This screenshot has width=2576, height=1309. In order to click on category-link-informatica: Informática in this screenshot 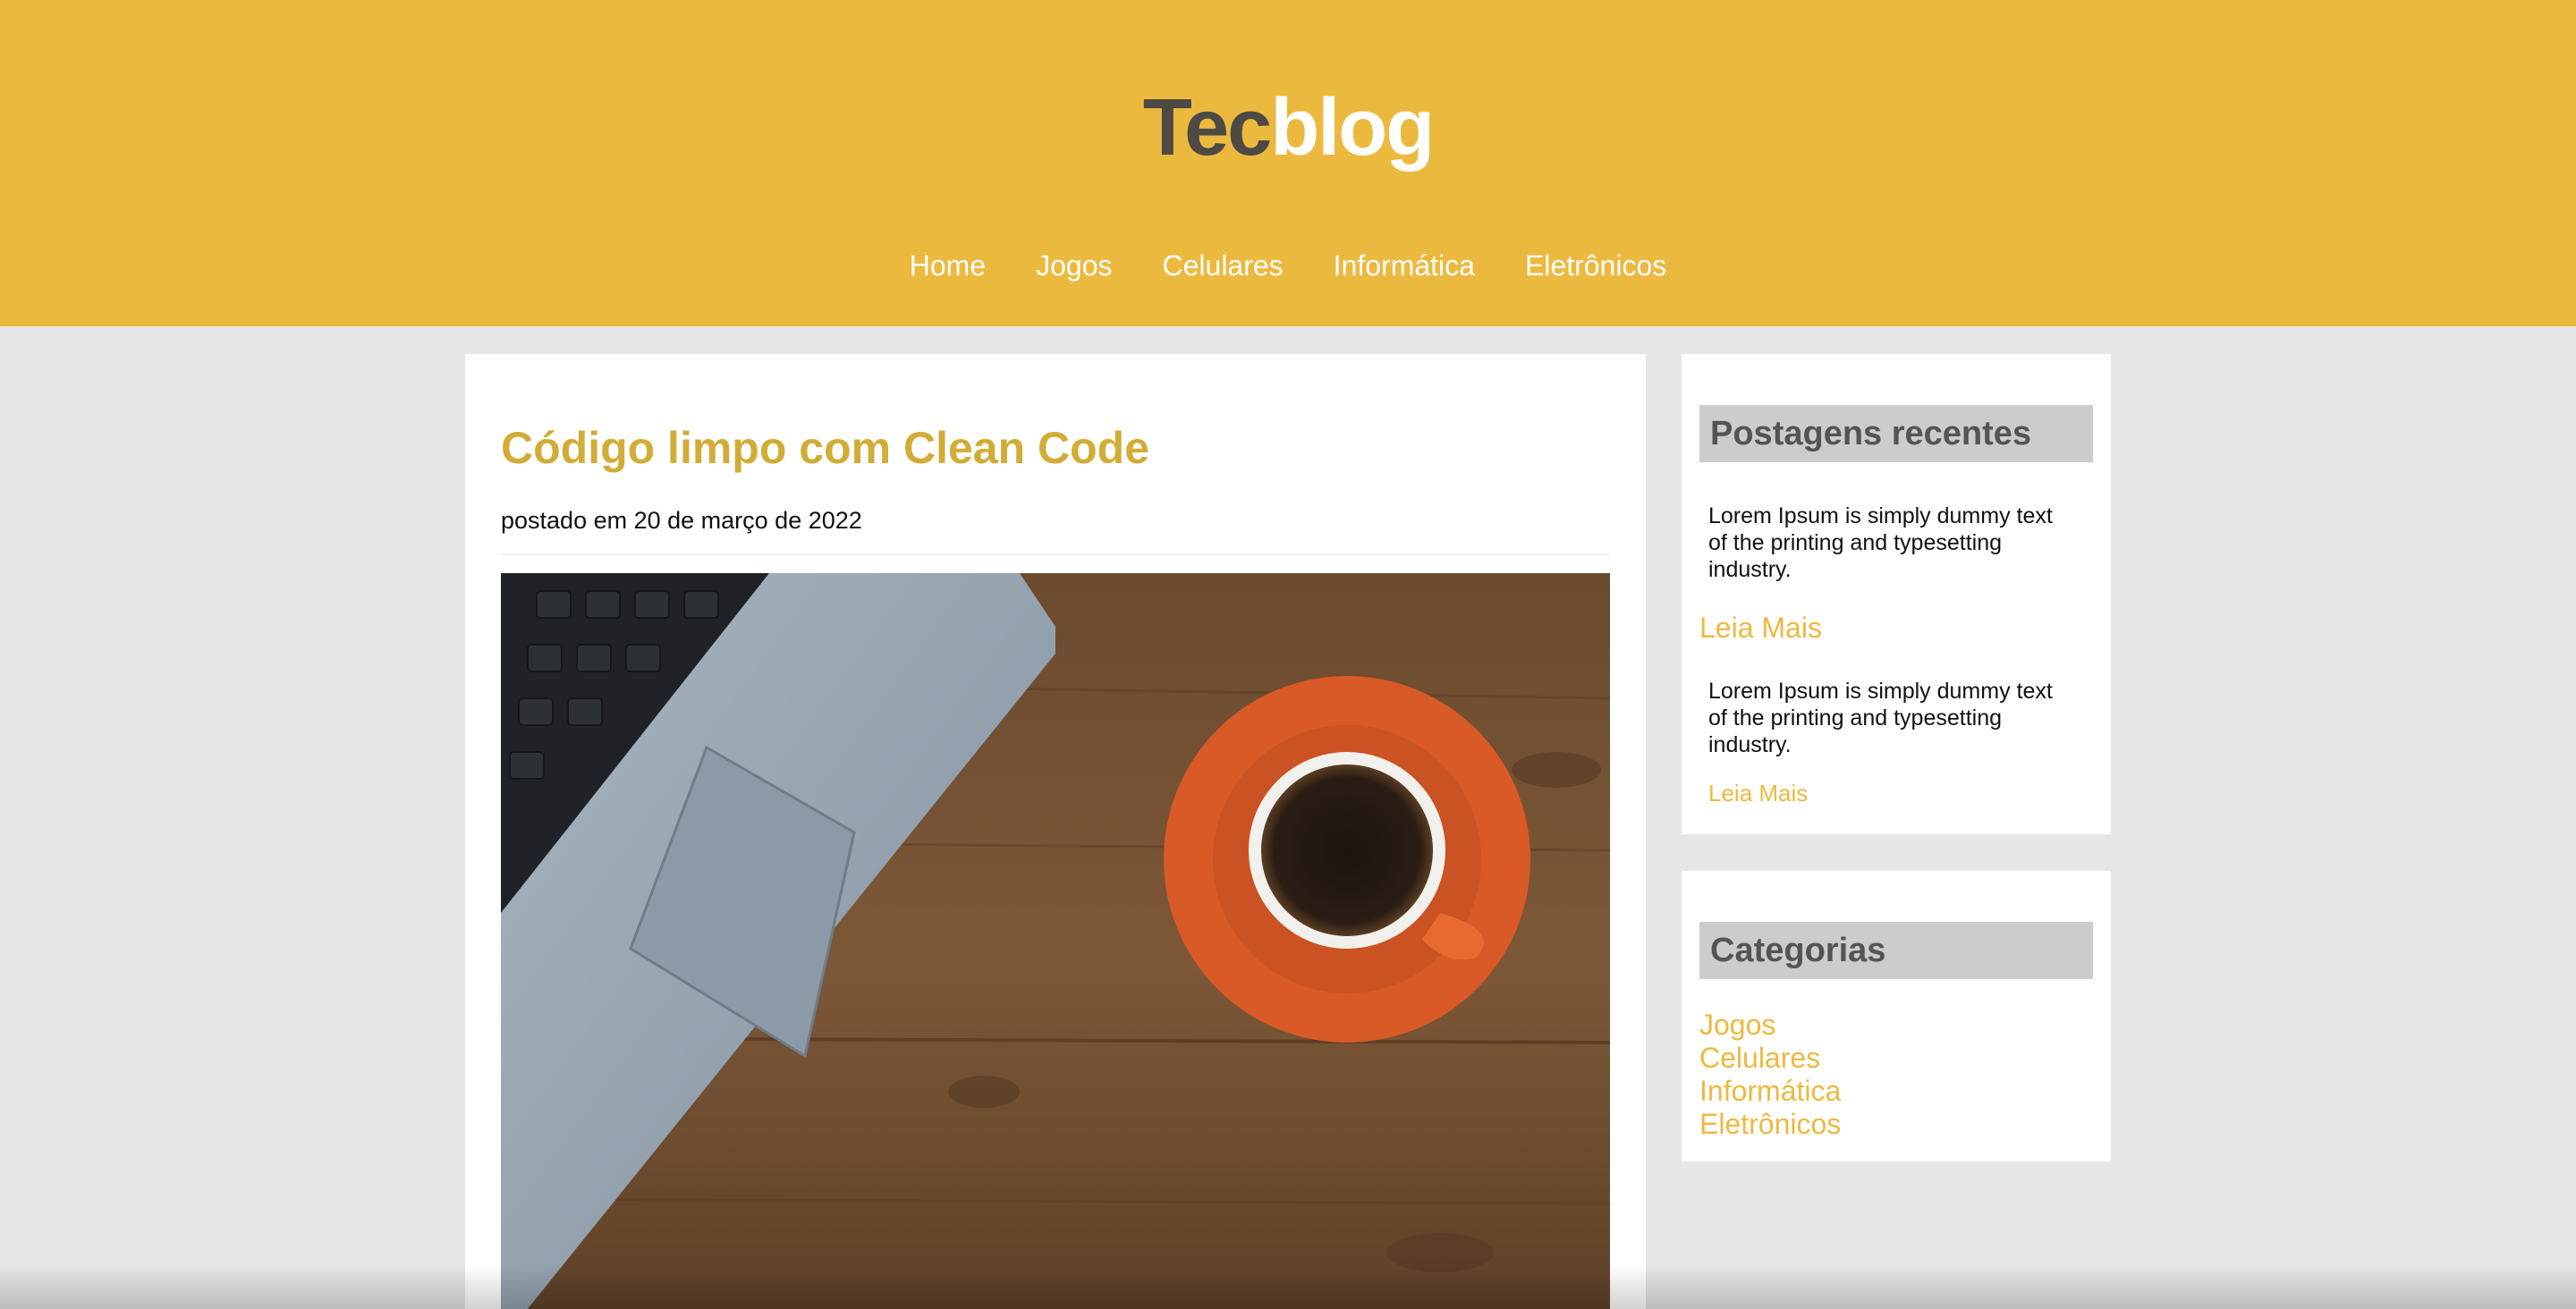, I will do `click(1770, 1091)`.